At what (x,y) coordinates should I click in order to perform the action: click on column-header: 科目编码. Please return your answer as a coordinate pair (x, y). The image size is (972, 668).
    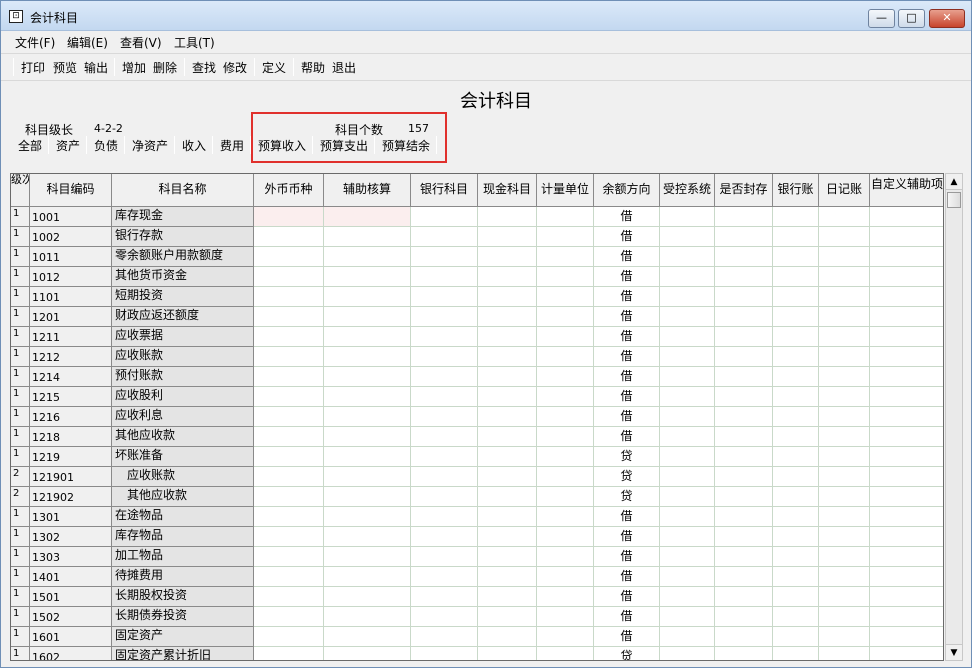
    Looking at the image, I should click on (71, 190).